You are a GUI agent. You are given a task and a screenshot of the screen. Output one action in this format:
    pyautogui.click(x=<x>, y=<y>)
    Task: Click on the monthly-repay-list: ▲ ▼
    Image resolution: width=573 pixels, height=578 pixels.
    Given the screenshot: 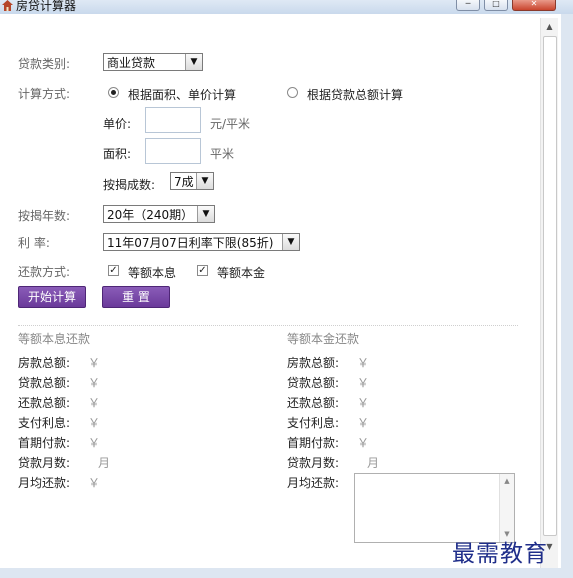 What is the action you would take?
    pyautogui.click(x=434, y=508)
    